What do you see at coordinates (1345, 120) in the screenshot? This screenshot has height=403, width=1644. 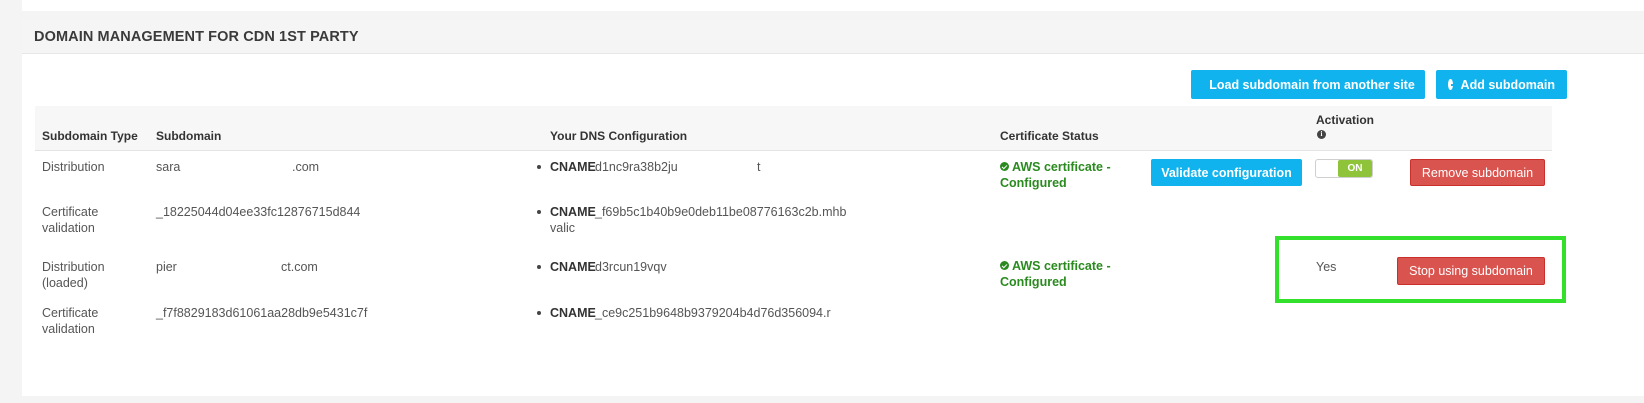 I see `header-activation: Activation` at bounding box center [1345, 120].